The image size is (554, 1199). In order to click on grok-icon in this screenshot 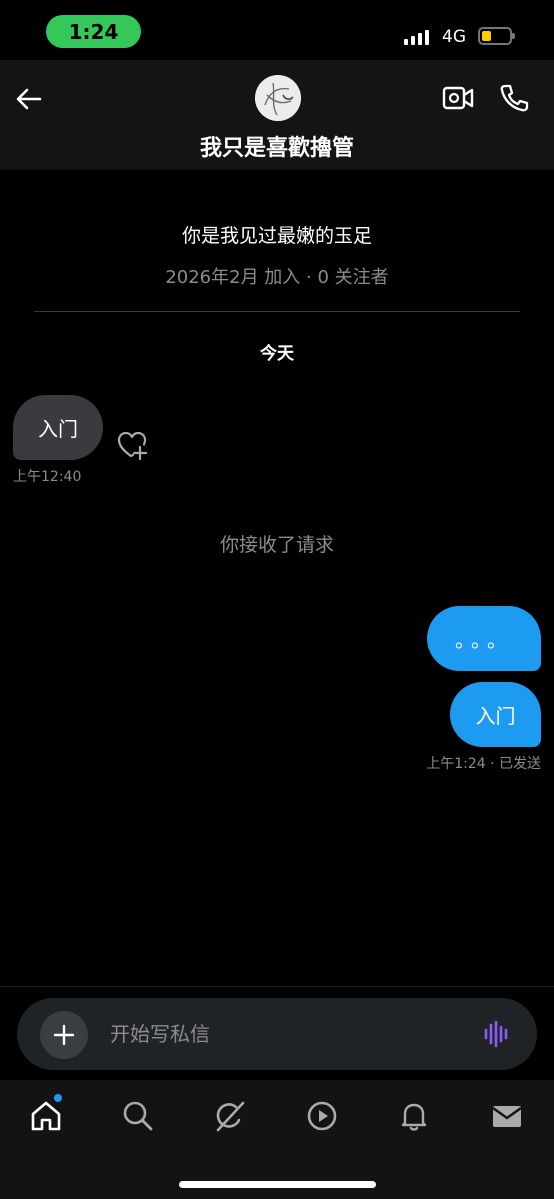, I will do `click(230, 1116)`.